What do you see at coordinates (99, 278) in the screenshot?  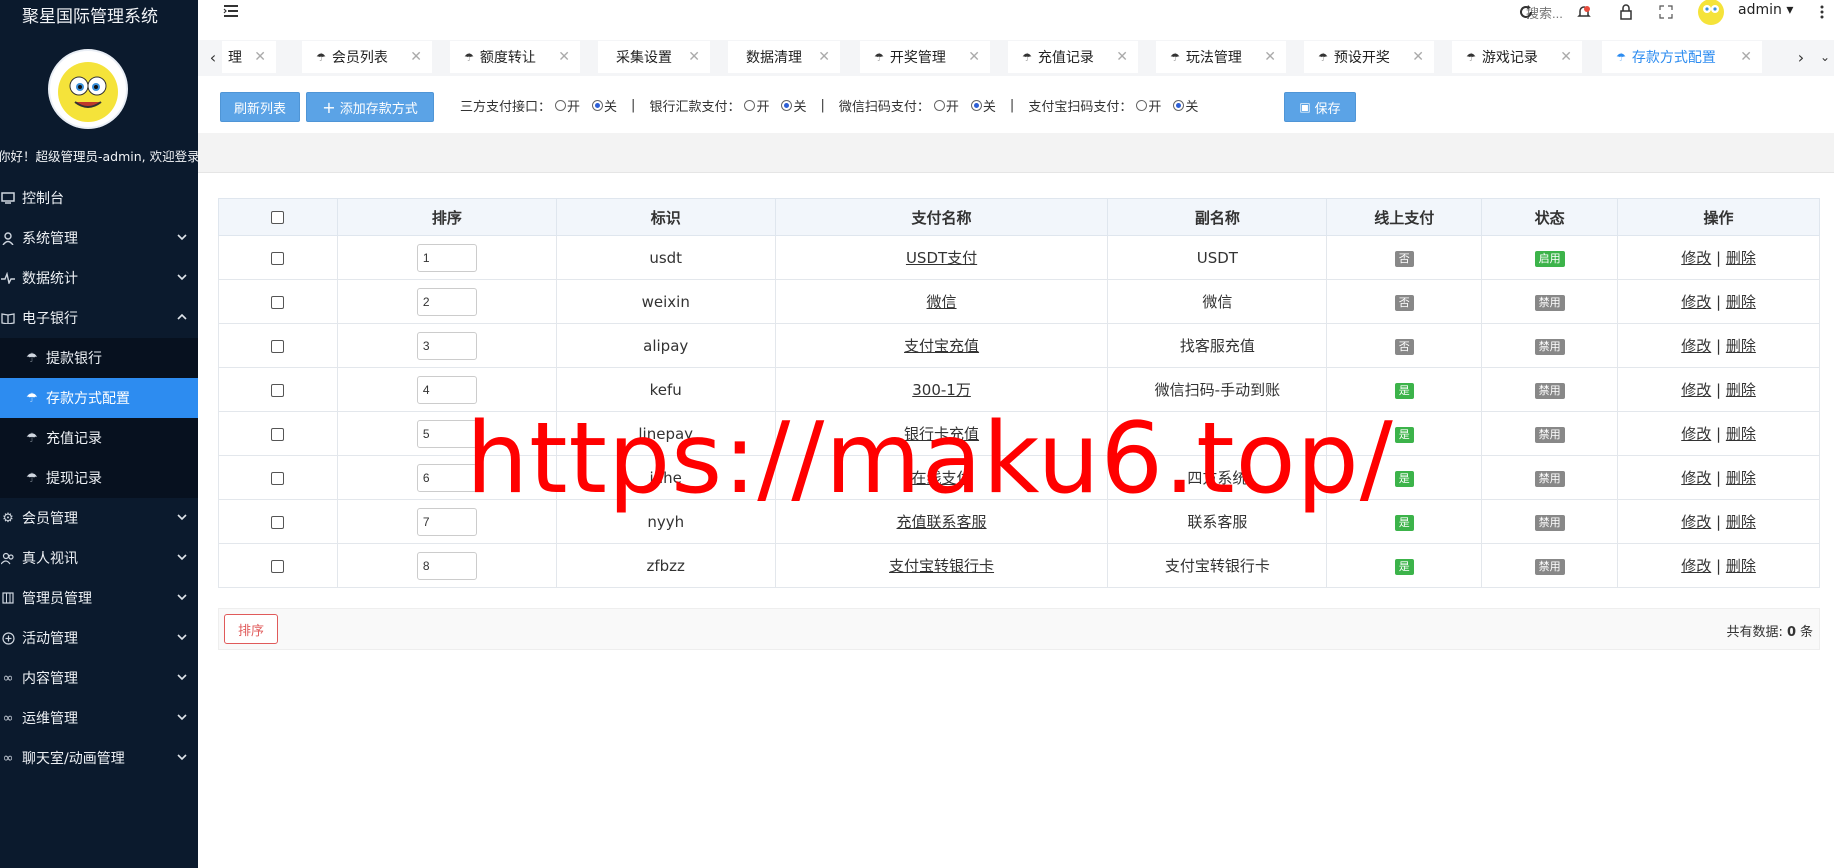 I see `sidebar-item-stats: 数据统计` at bounding box center [99, 278].